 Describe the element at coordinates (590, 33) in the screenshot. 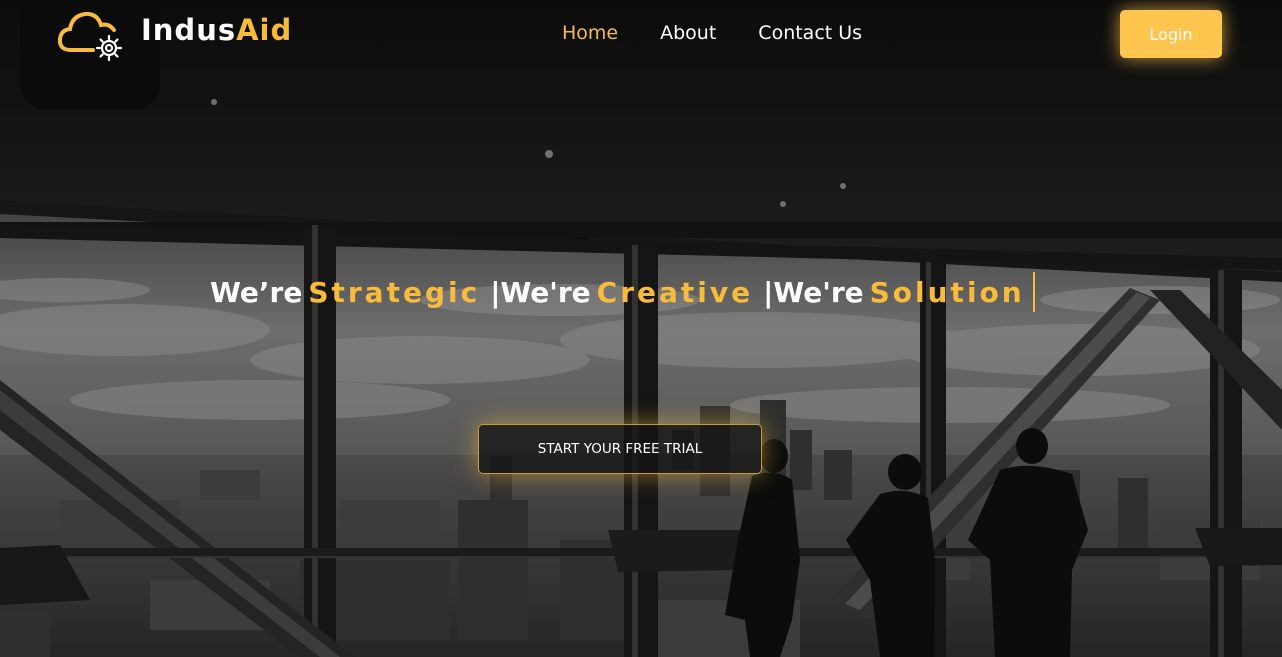

I see `nav-link-home: Home` at that location.